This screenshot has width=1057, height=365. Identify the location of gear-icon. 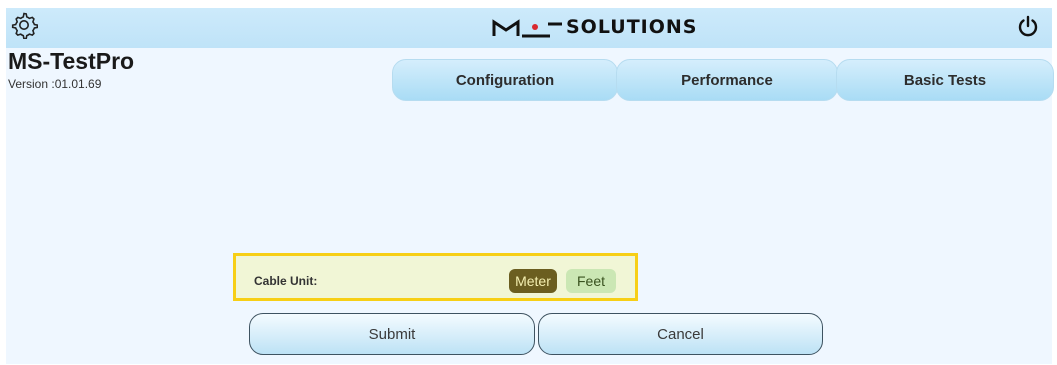
(24, 25).